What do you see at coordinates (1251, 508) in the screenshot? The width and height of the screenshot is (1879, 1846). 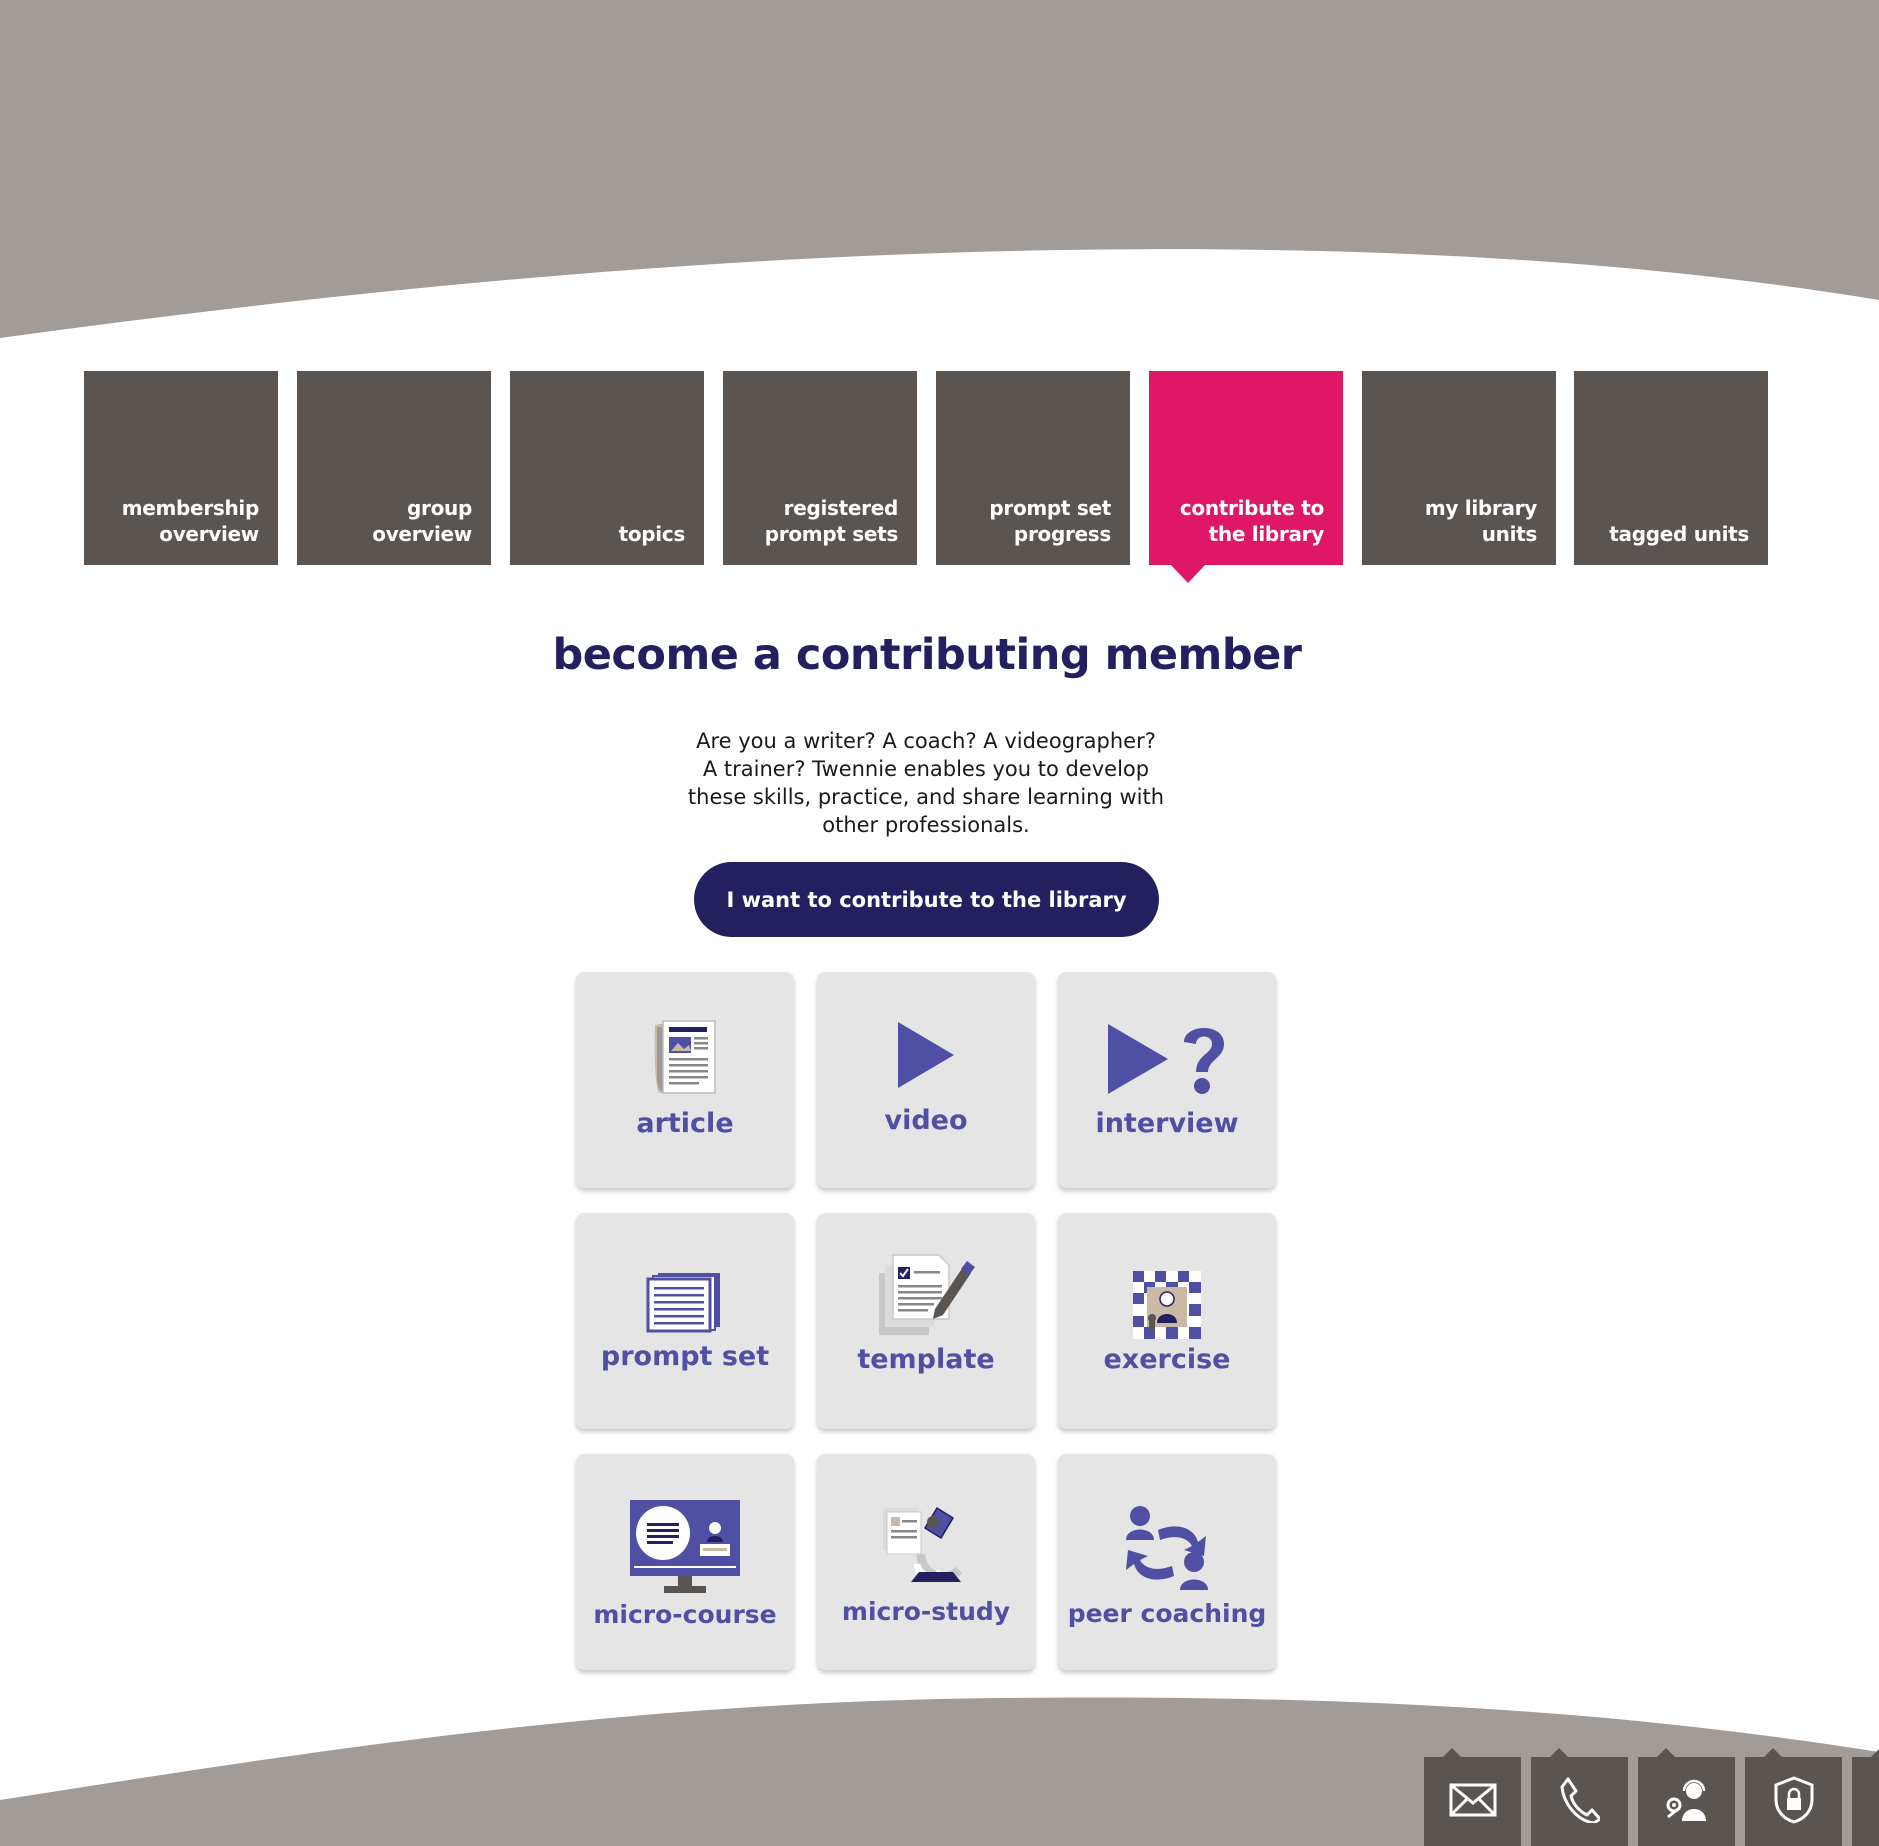 I see `tab-label: contribute to` at bounding box center [1251, 508].